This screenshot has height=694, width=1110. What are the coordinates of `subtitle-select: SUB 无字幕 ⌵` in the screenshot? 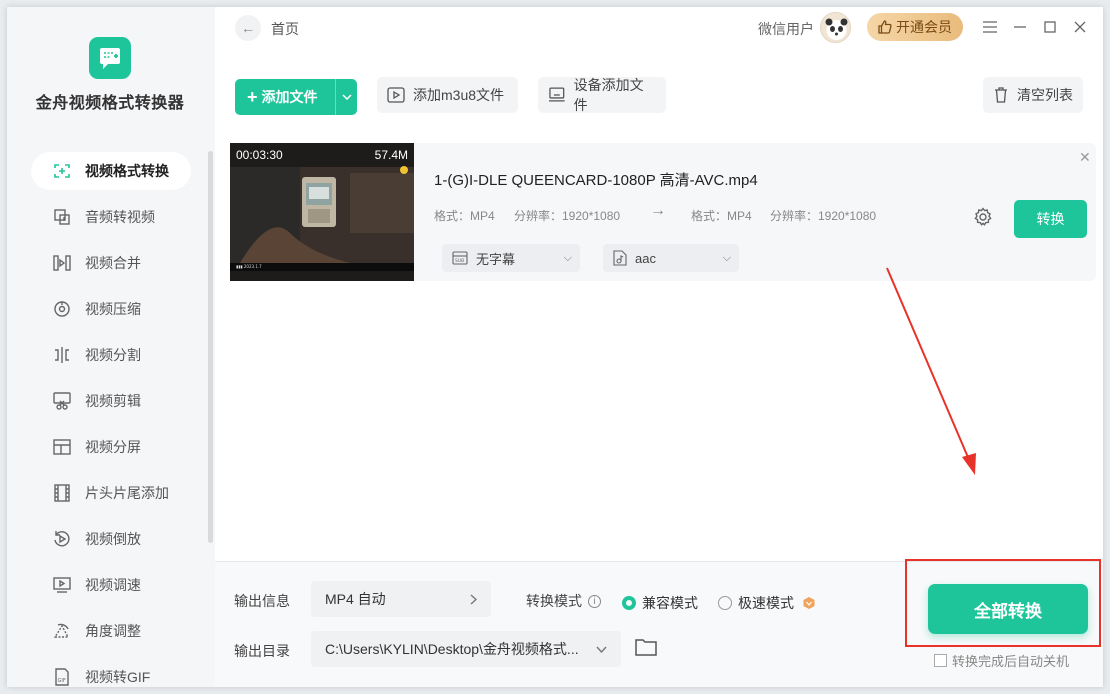 It's located at (511, 258).